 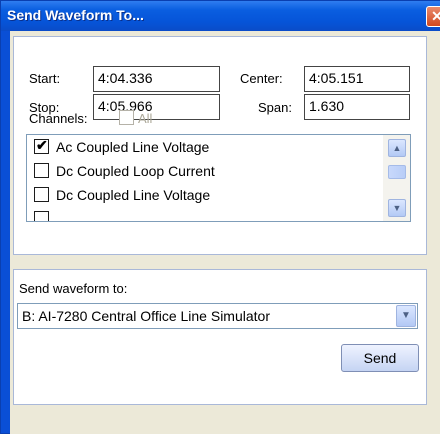 What do you see at coordinates (126, 117) in the screenshot?
I see `all-channels-checkbox` at bounding box center [126, 117].